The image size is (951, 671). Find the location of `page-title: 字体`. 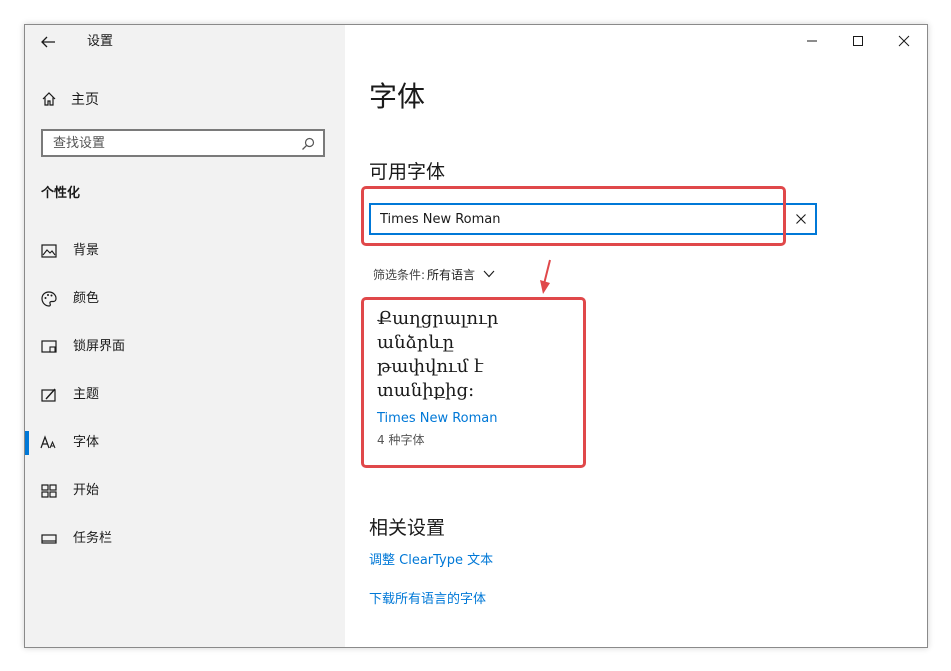

page-title: 字体 is located at coordinates (397, 96).